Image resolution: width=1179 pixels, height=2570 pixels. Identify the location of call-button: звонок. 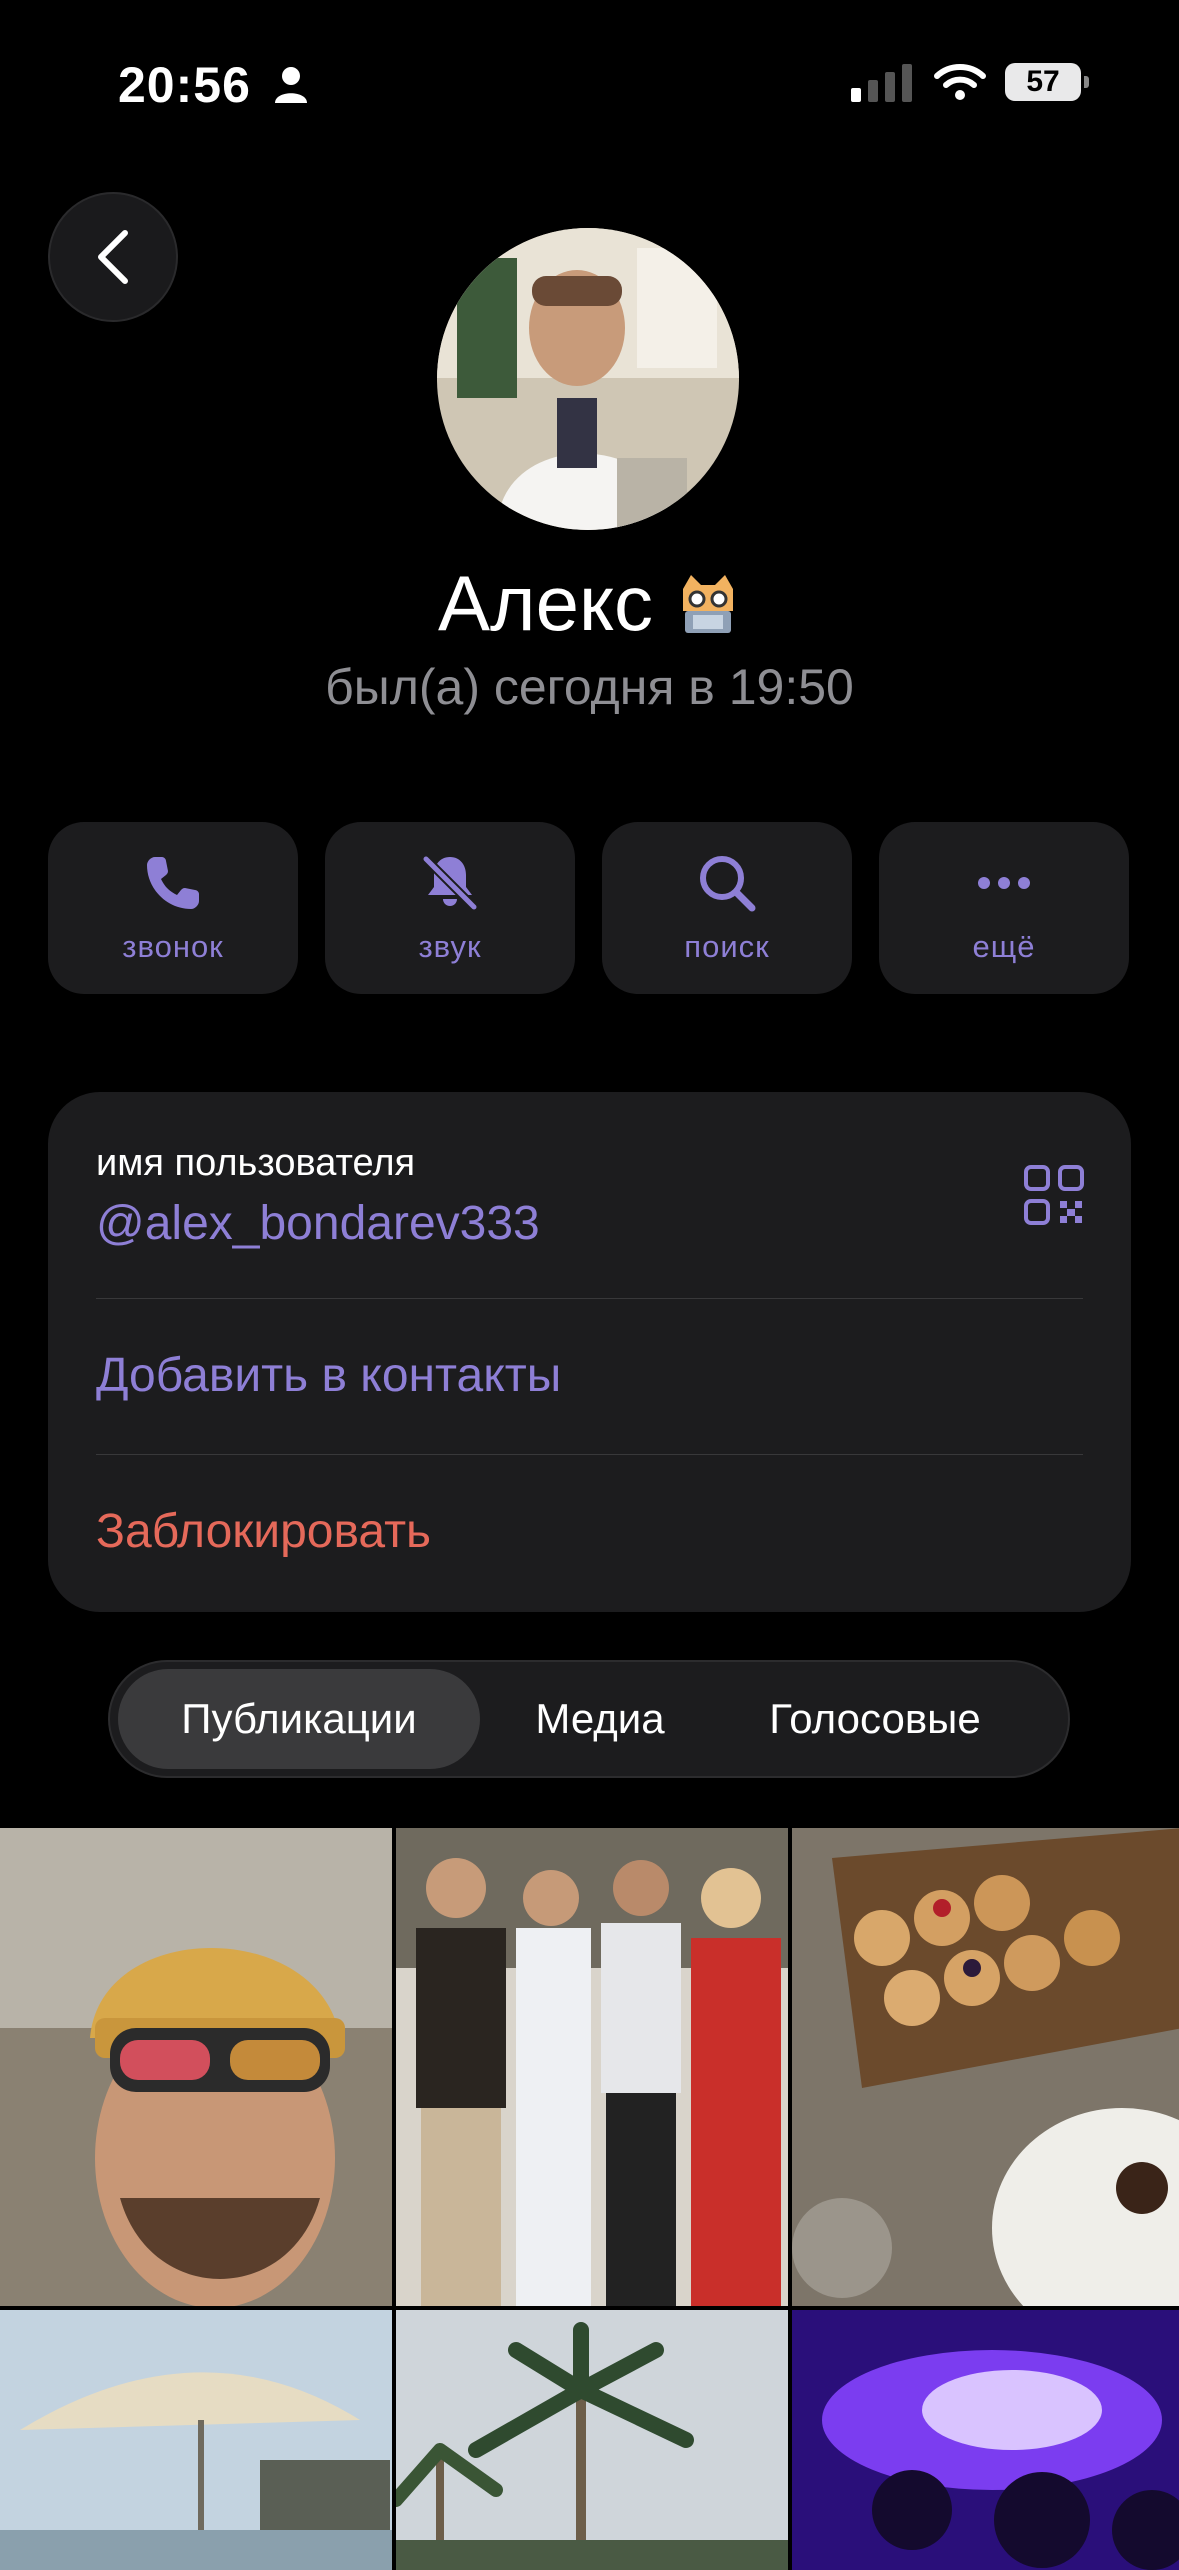
(173, 908).